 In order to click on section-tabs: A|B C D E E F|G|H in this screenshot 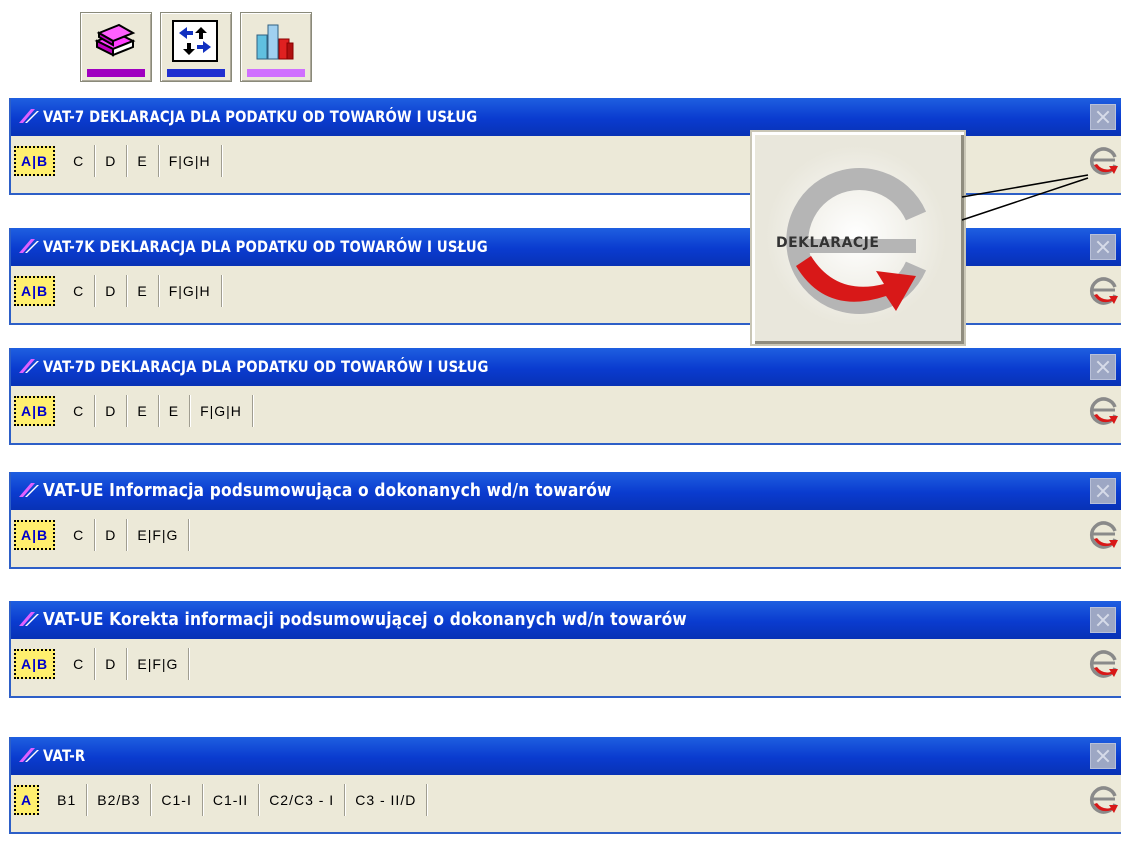, I will do `click(133, 411)`.